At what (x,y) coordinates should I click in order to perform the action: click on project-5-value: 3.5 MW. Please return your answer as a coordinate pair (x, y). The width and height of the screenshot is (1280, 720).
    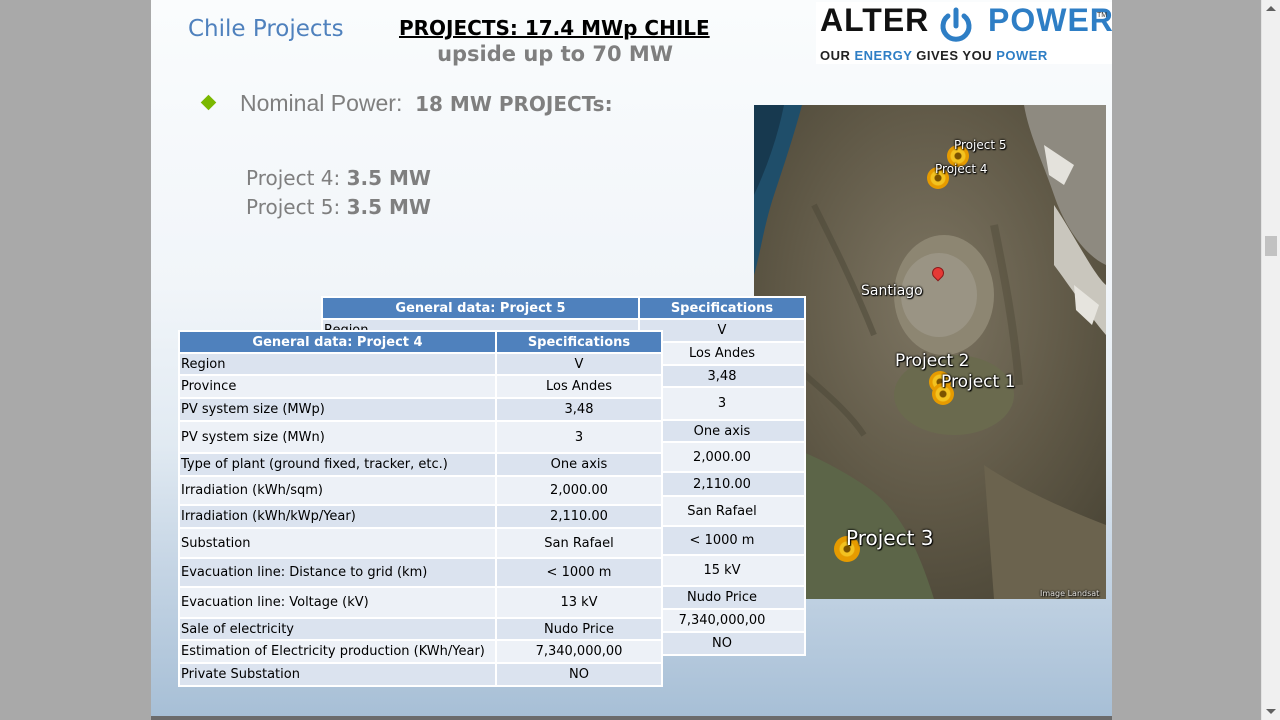
    Looking at the image, I should click on (388, 207).